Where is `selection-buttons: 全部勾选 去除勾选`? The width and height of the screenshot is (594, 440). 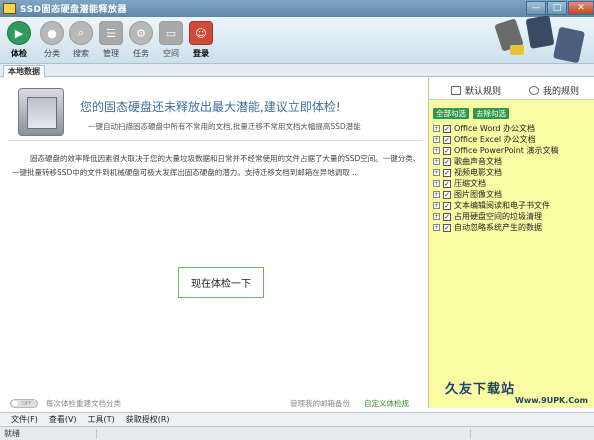
selection-buttons: 全部勾选 去除勾选 is located at coordinates (473, 113).